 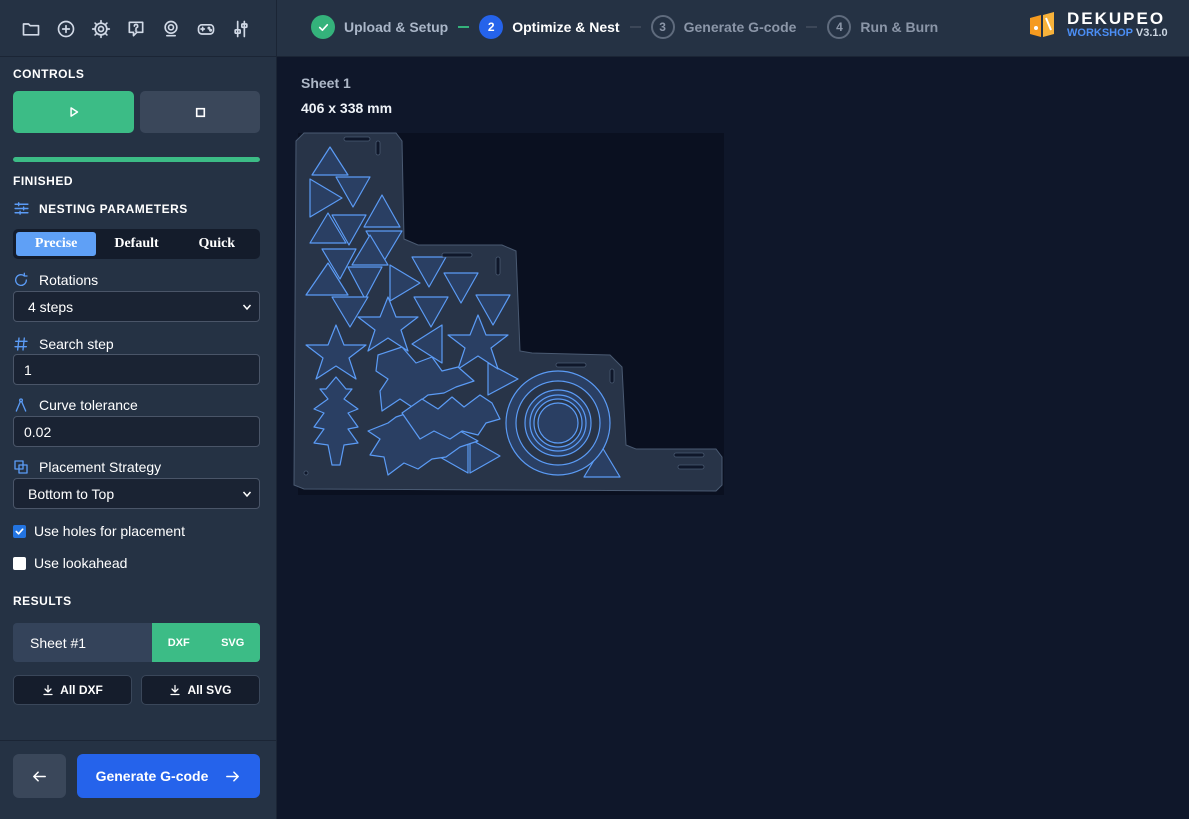 What do you see at coordinates (1116, 18) in the screenshot?
I see `brand-name: DEKUPEO` at bounding box center [1116, 18].